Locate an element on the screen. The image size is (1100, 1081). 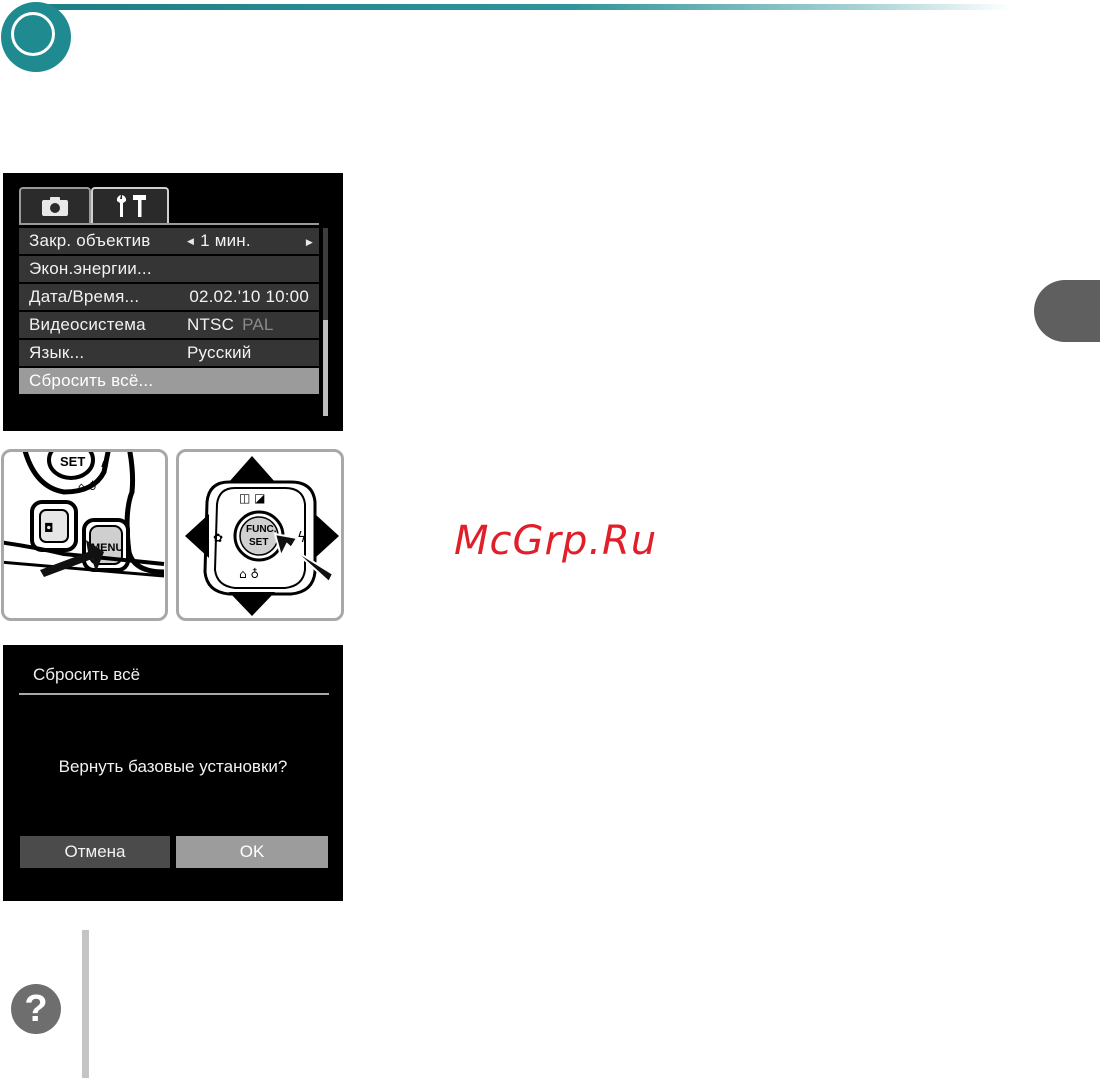
func-label: FUNC. is located at coordinates (261, 529).